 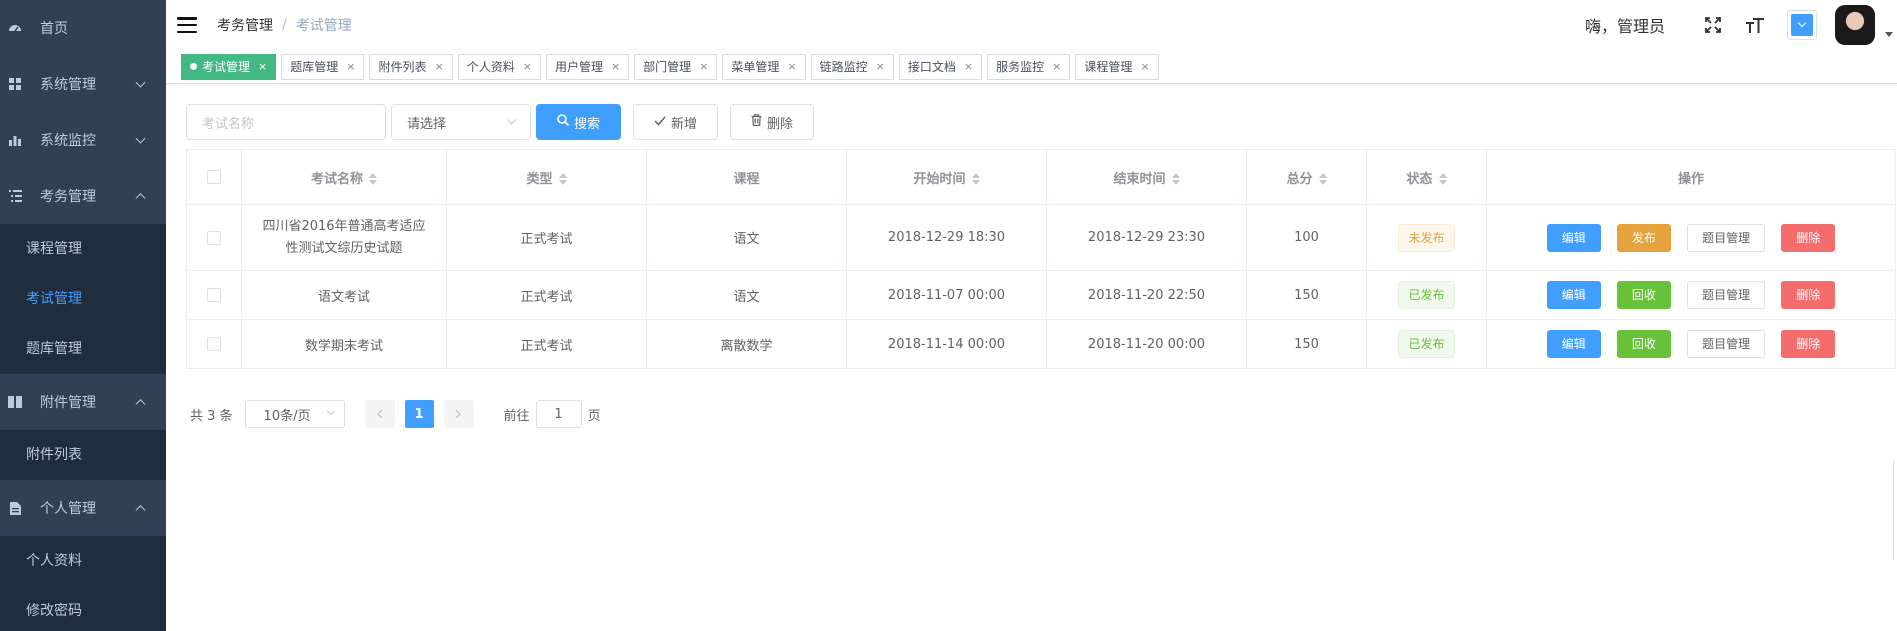 What do you see at coordinates (287, 416) in the screenshot?
I see `page-size-value: 10条/页` at bounding box center [287, 416].